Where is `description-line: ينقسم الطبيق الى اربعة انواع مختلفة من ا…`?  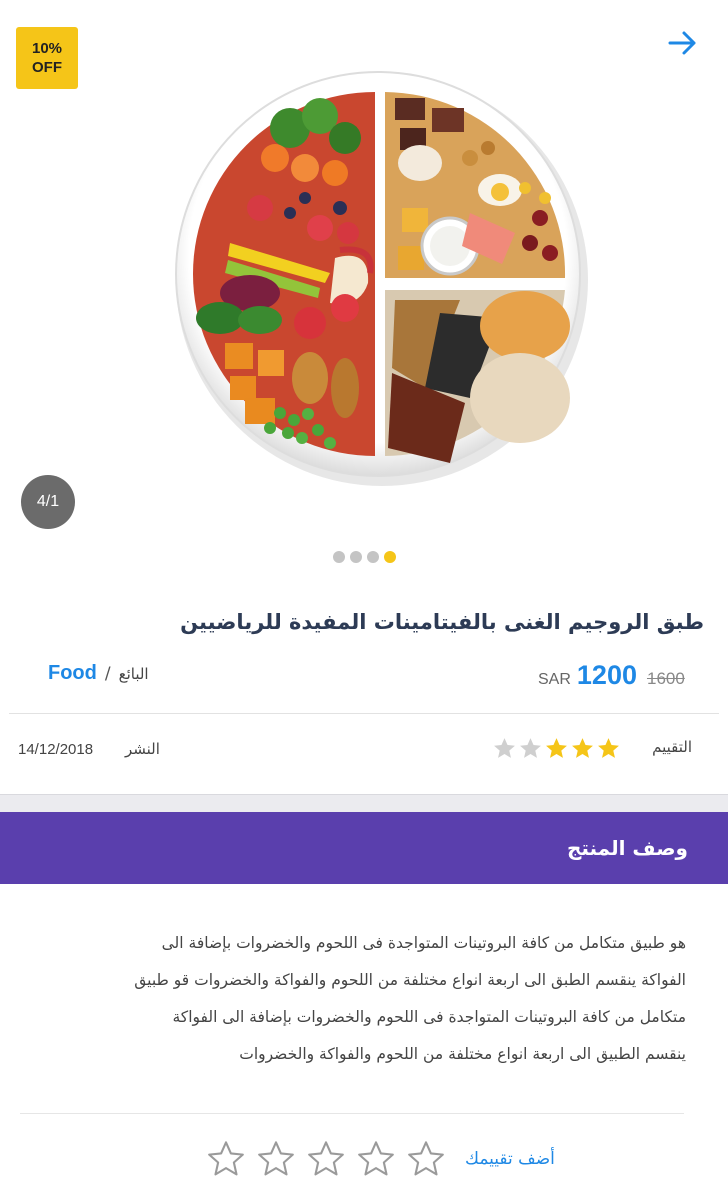 description-line: ينقسم الطبيق الى اربعة انواع مختلفة من ا… is located at coordinates (462, 1054).